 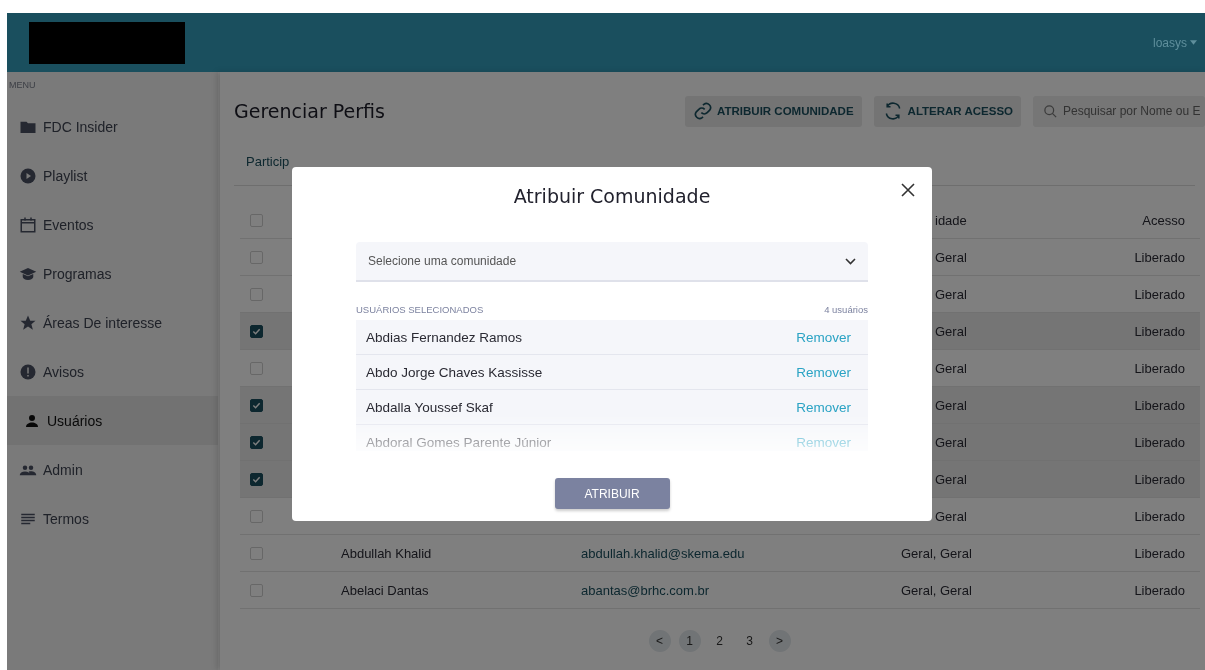 I want to click on user-name: Abdo Jorge Chaves Kassisse, so click(x=454, y=372).